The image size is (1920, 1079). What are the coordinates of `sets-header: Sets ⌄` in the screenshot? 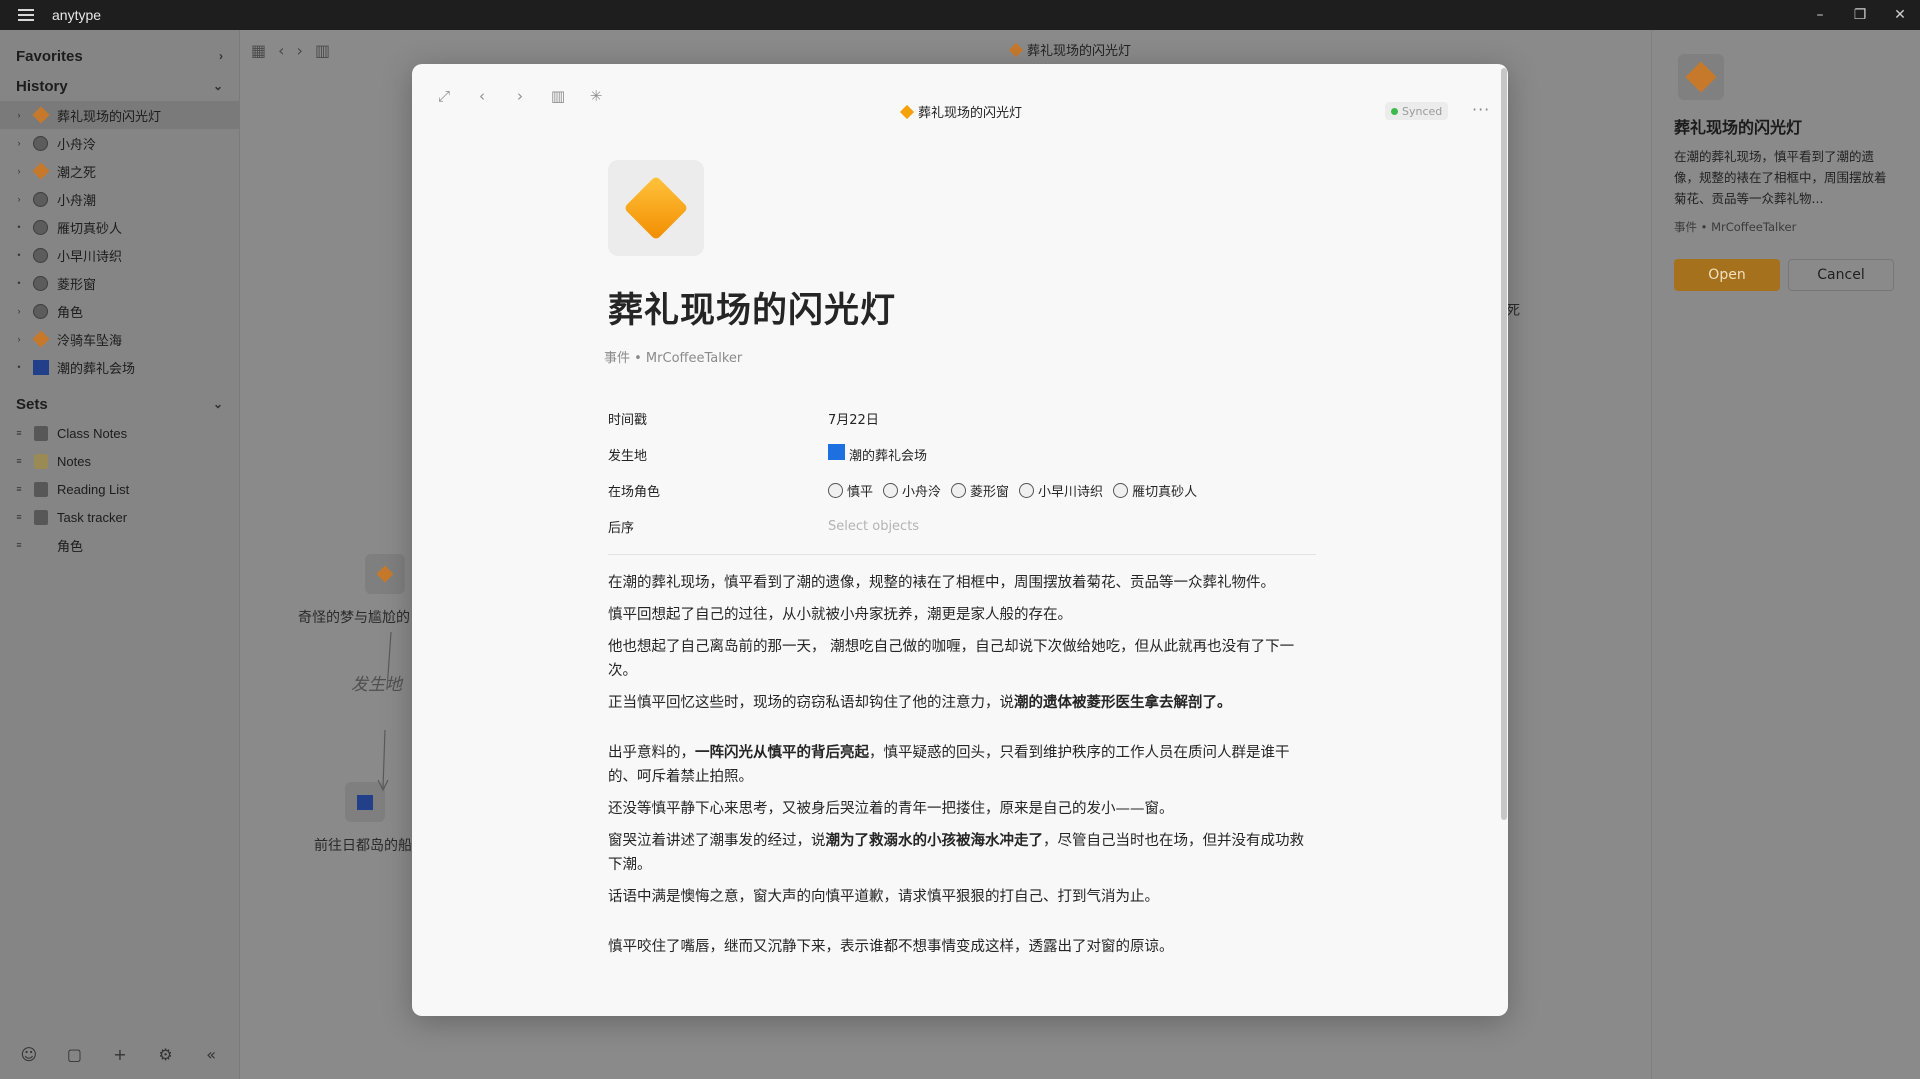 It's located at (119, 404).